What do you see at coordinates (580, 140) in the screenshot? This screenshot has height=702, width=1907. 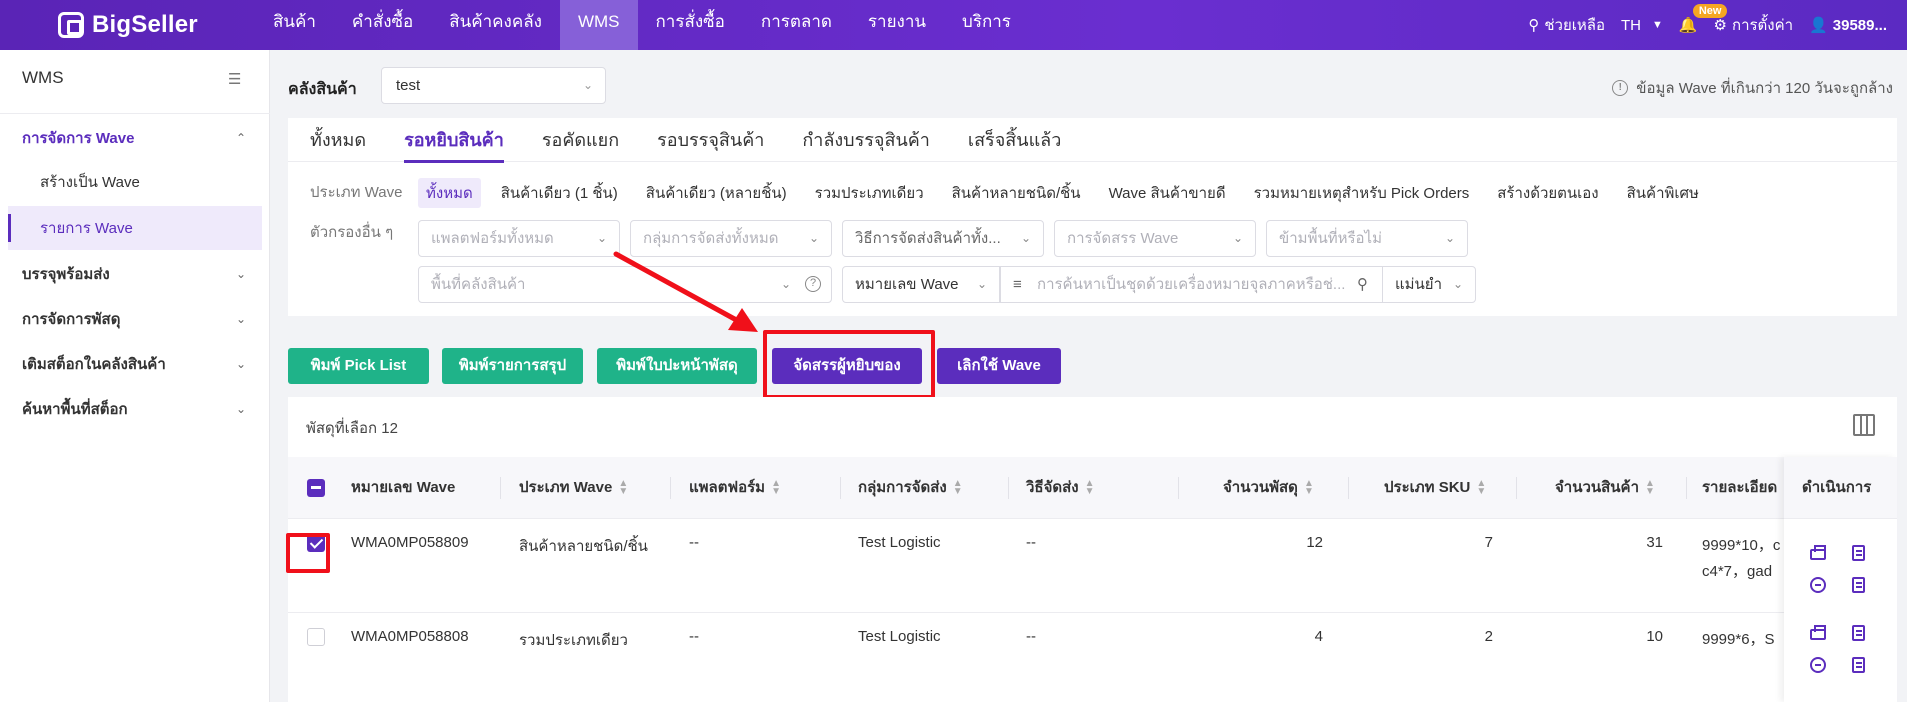 I see `tab-awaiting-sort: รอคัดแยก` at bounding box center [580, 140].